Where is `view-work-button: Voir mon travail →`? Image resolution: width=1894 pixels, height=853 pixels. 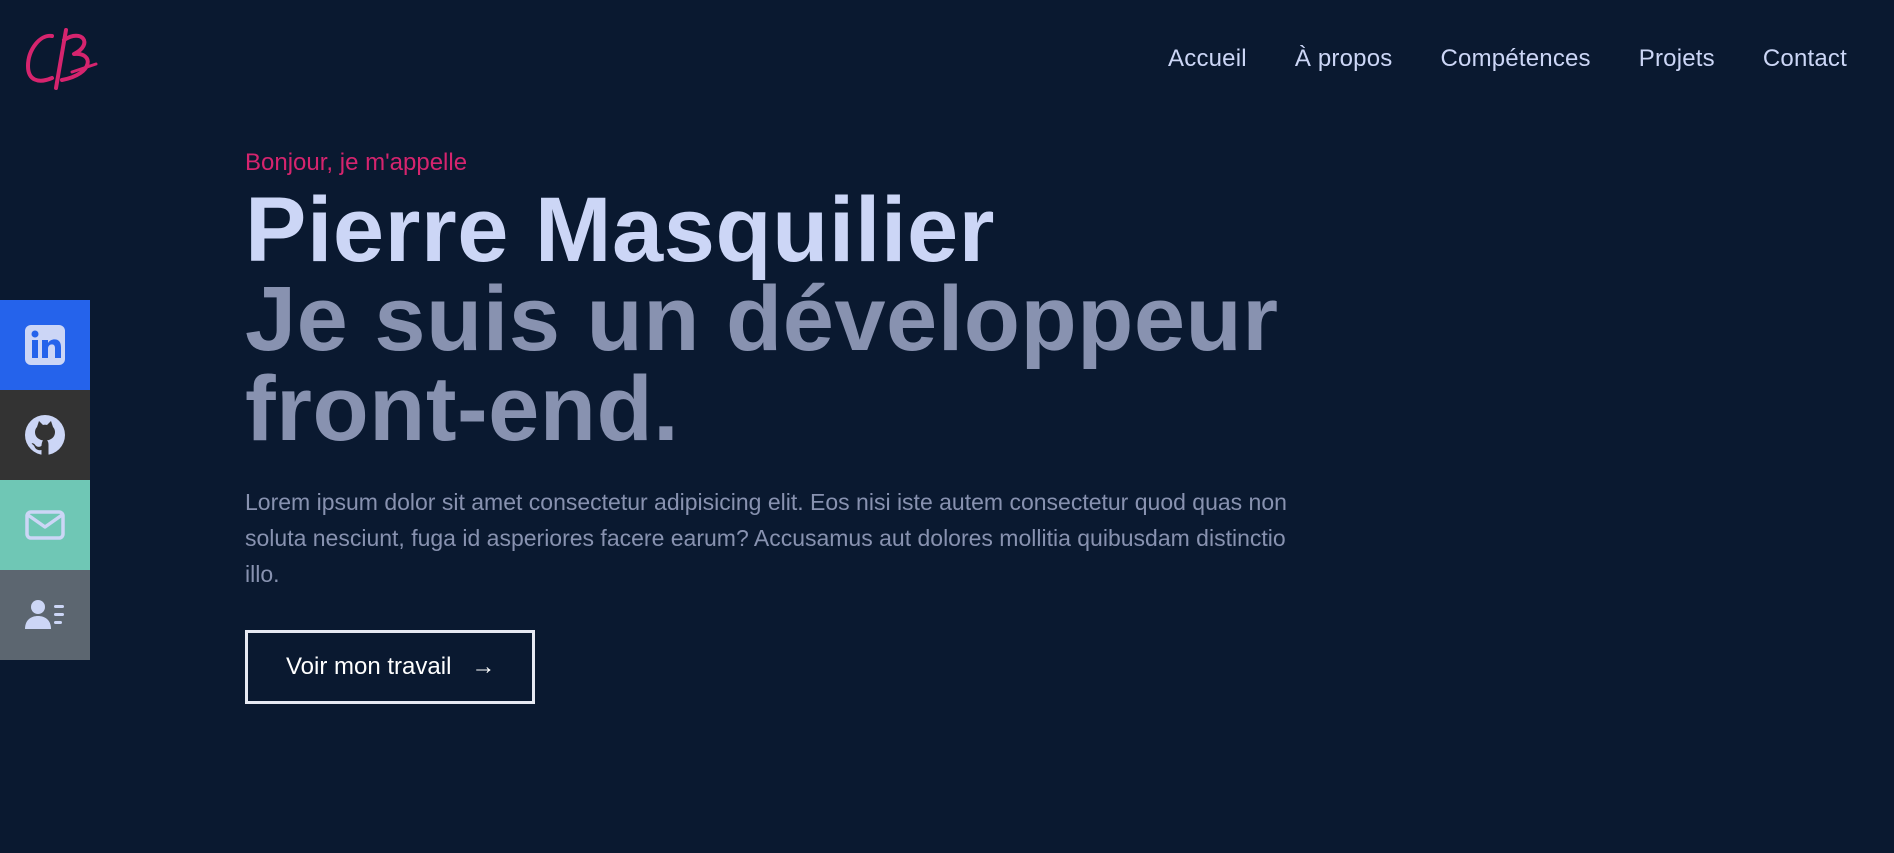
view-work-button: Voir mon travail → is located at coordinates (390, 667).